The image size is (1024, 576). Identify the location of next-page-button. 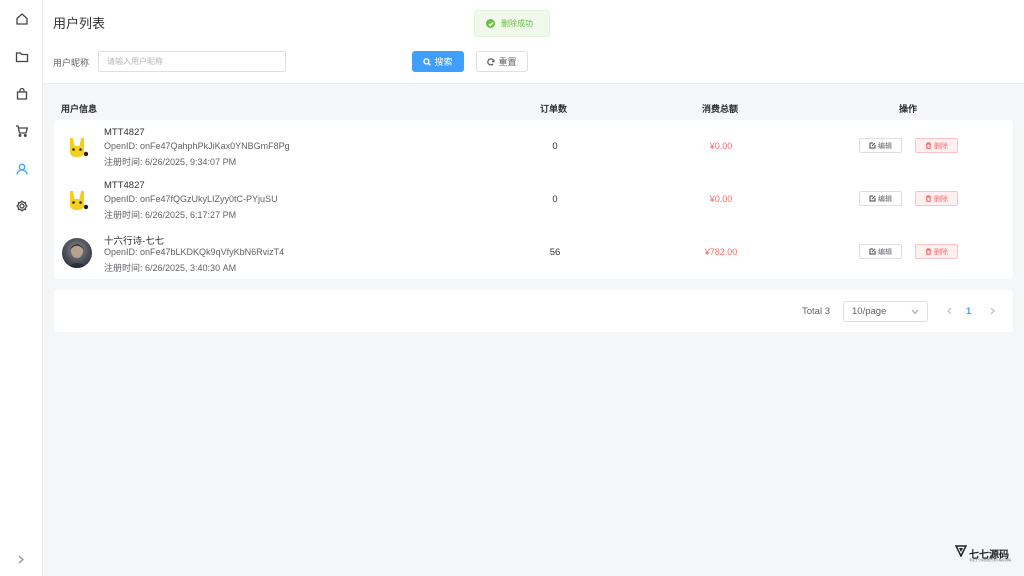
(992, 311).